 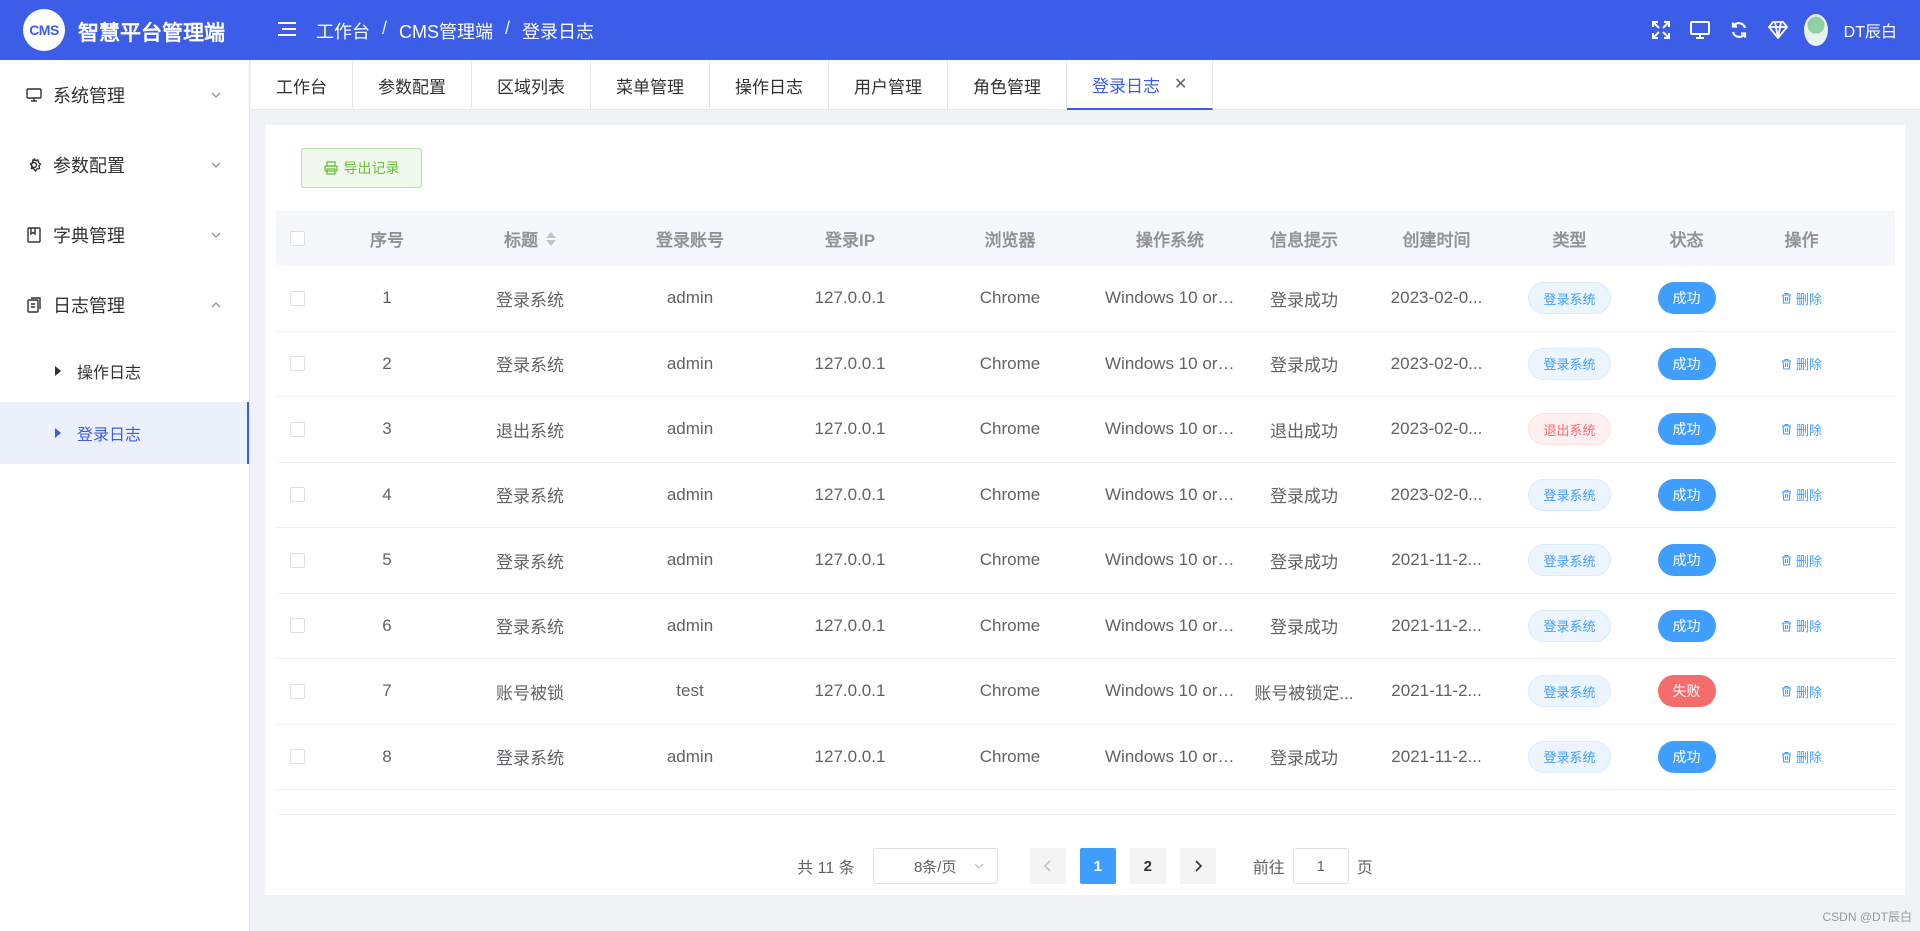 I want to click on sidebar-subitem-login-log: 登录日志, so click(x=124, y=433).